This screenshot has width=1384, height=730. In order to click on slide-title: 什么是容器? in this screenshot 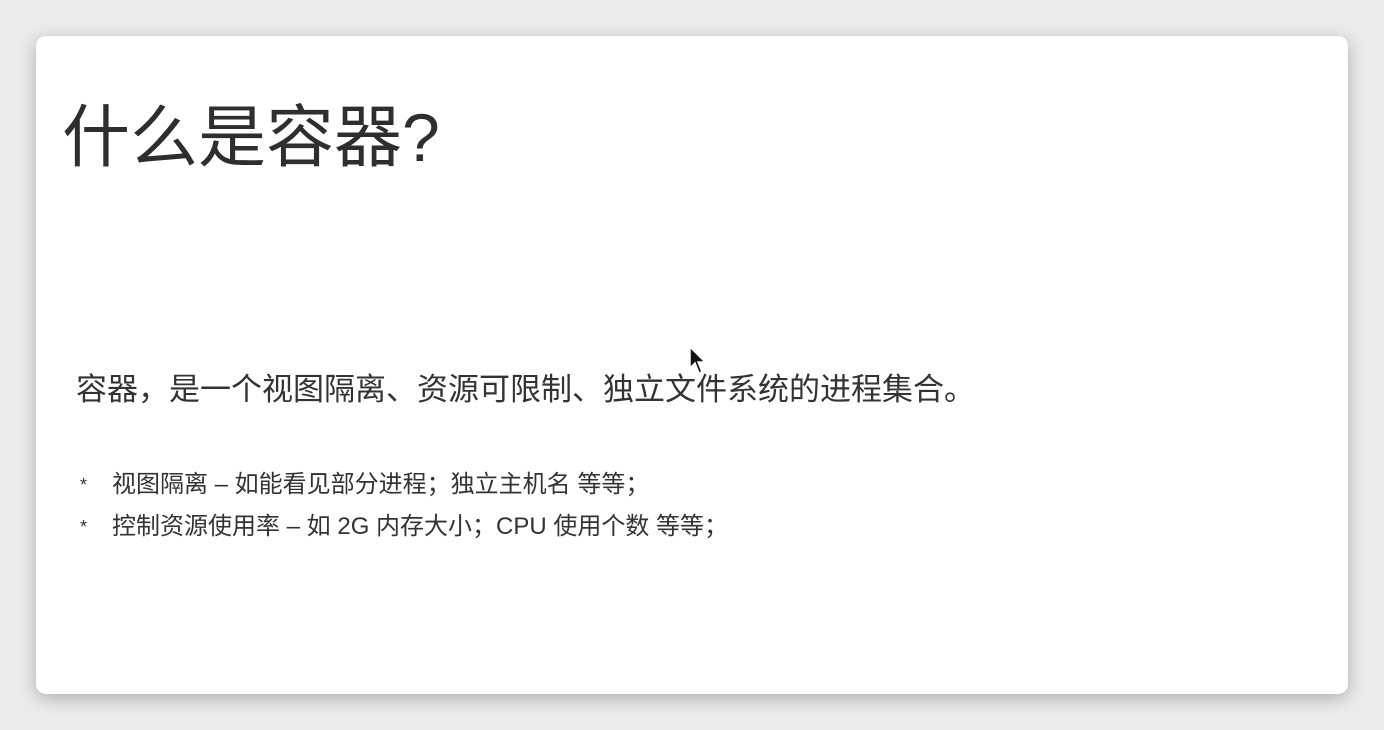, I will do `click(251, 138)`.